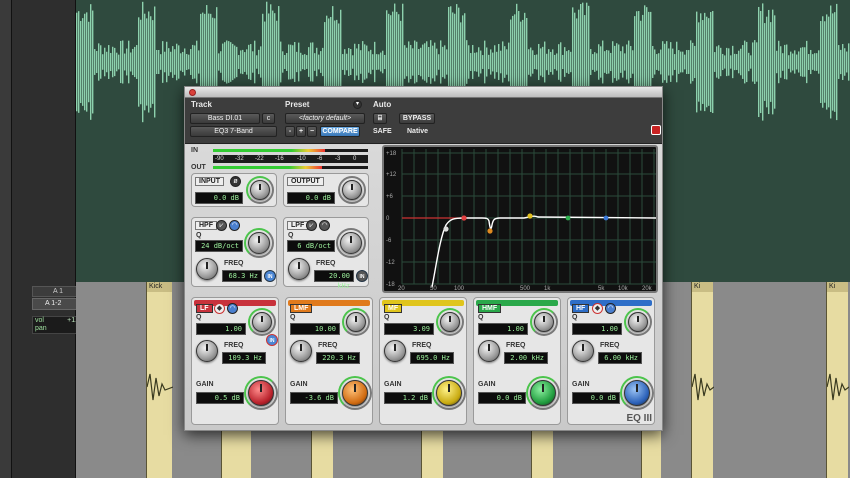 This screenshot has height=478, width=850. Describe the element at coordinates (638, 322) in the screenshot. I see `hf-q-knob` at that location.